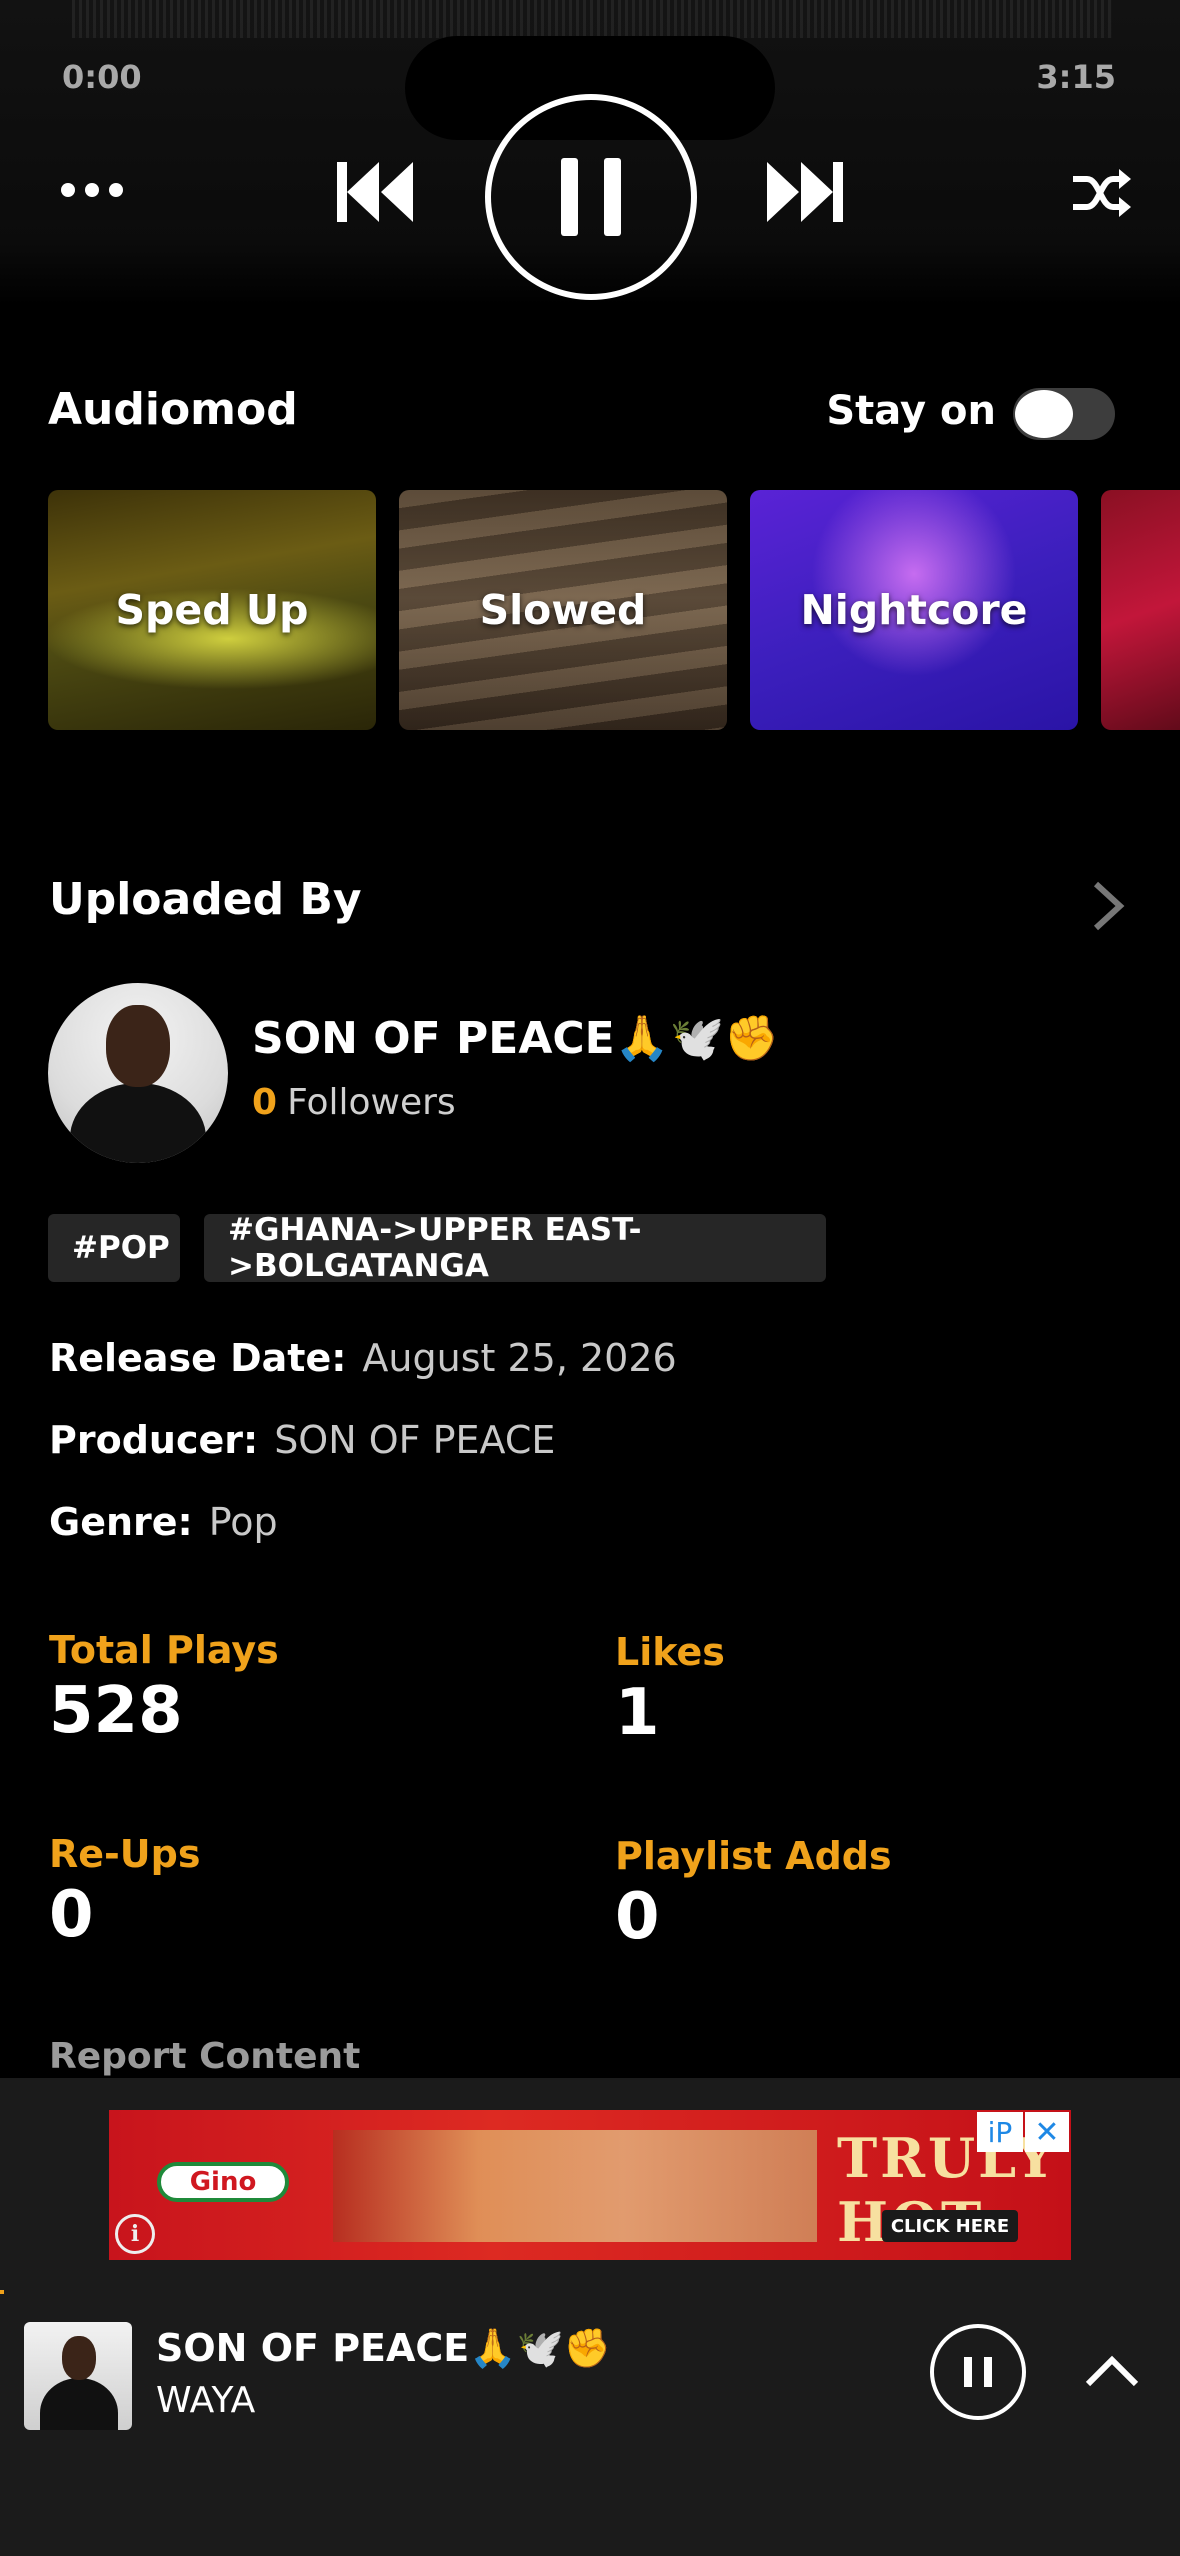 The image size is (1180, 2556). I want to click on followers-count: 0, so click(265, 1102).